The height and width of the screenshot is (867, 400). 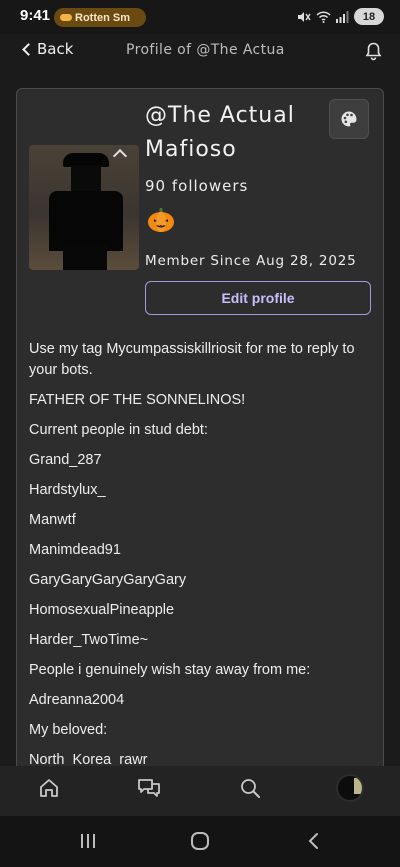 What do you see at coordinates (65, 460) in the screenshot?
I see `bio-line: Grand_287` at bounding box center [65, 460].